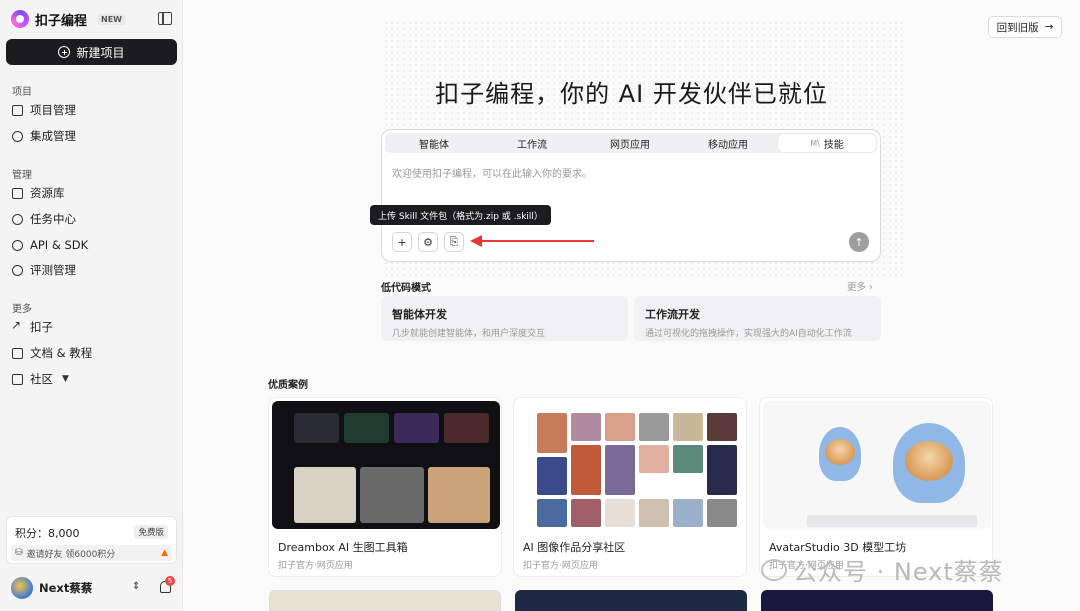 The width and height of the screenshot is (1080, 611). I want to click on case-card-dreambox: Dreambox AI 生图工具箱 扣子官方·网页应用, so click(385, 487).